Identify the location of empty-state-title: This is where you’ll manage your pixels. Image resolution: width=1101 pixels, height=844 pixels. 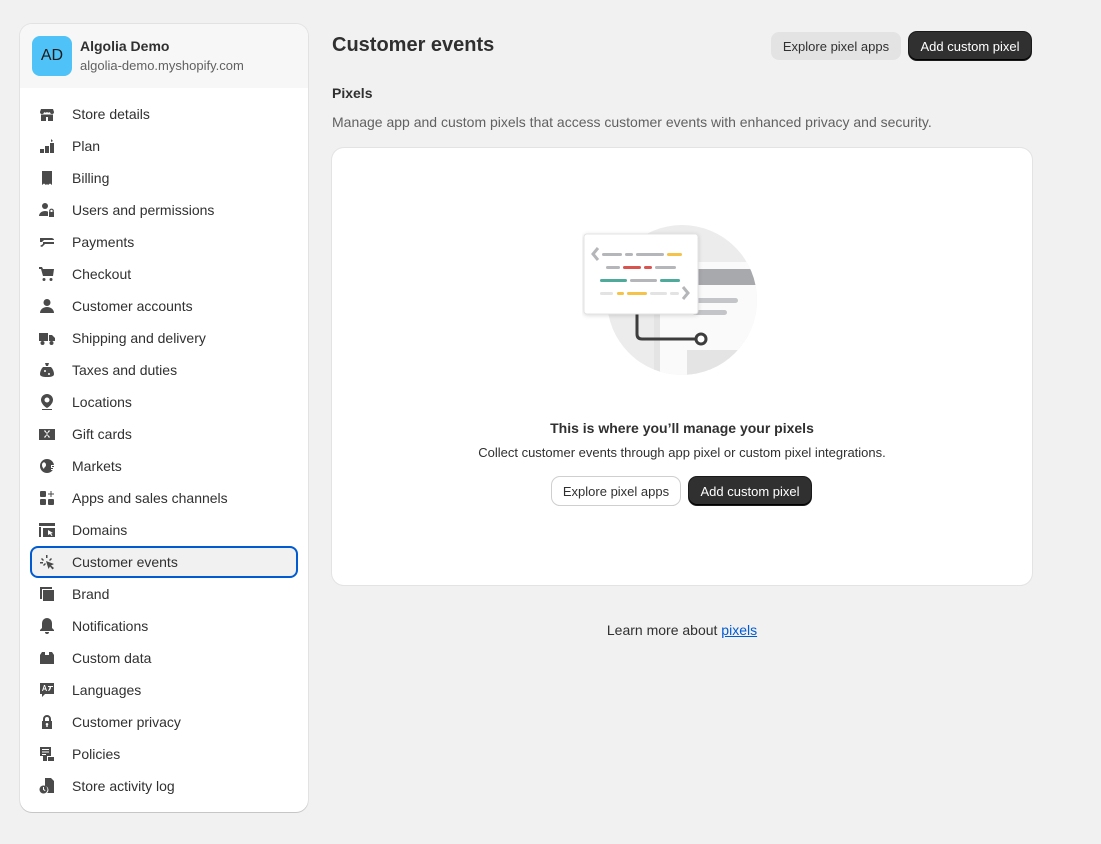
(682, 428).